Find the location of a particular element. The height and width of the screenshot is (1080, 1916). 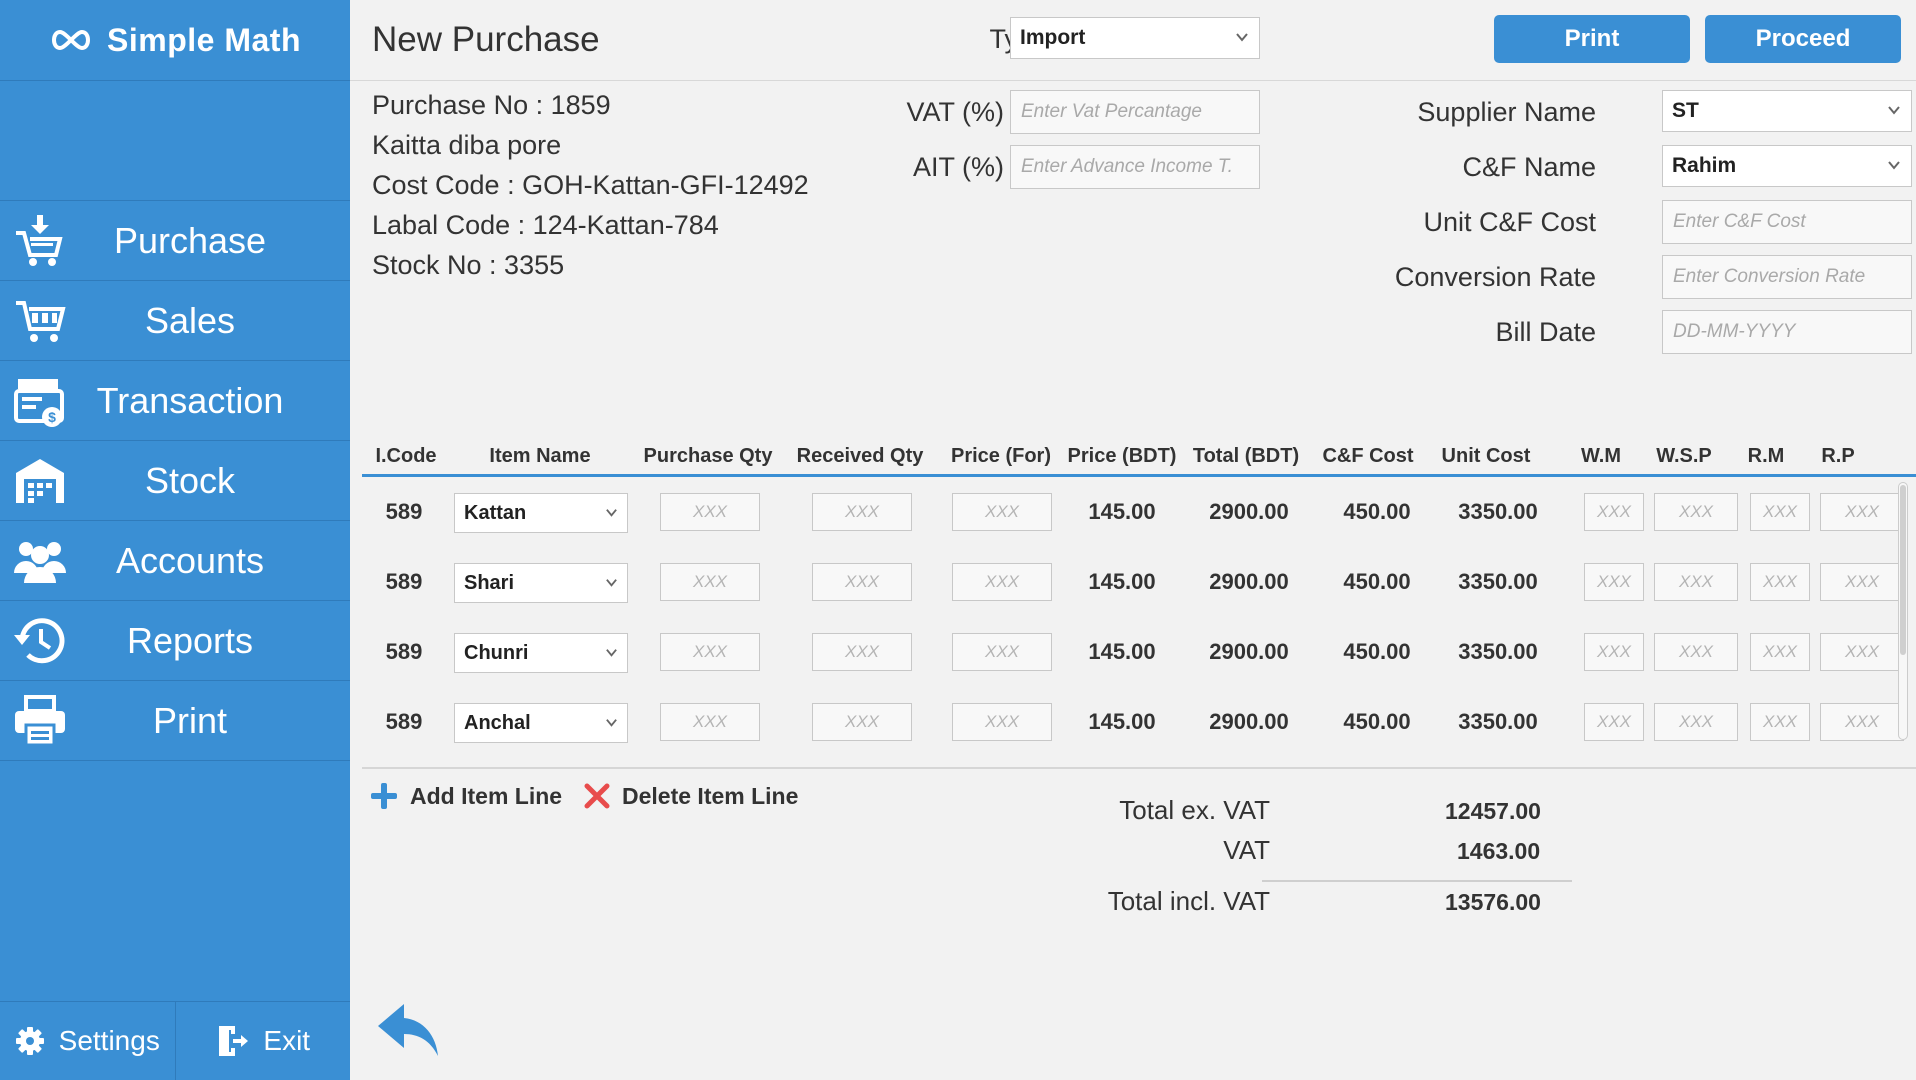

delete-item-line-label: Delete Item Line is located at coordinates (710, 795).